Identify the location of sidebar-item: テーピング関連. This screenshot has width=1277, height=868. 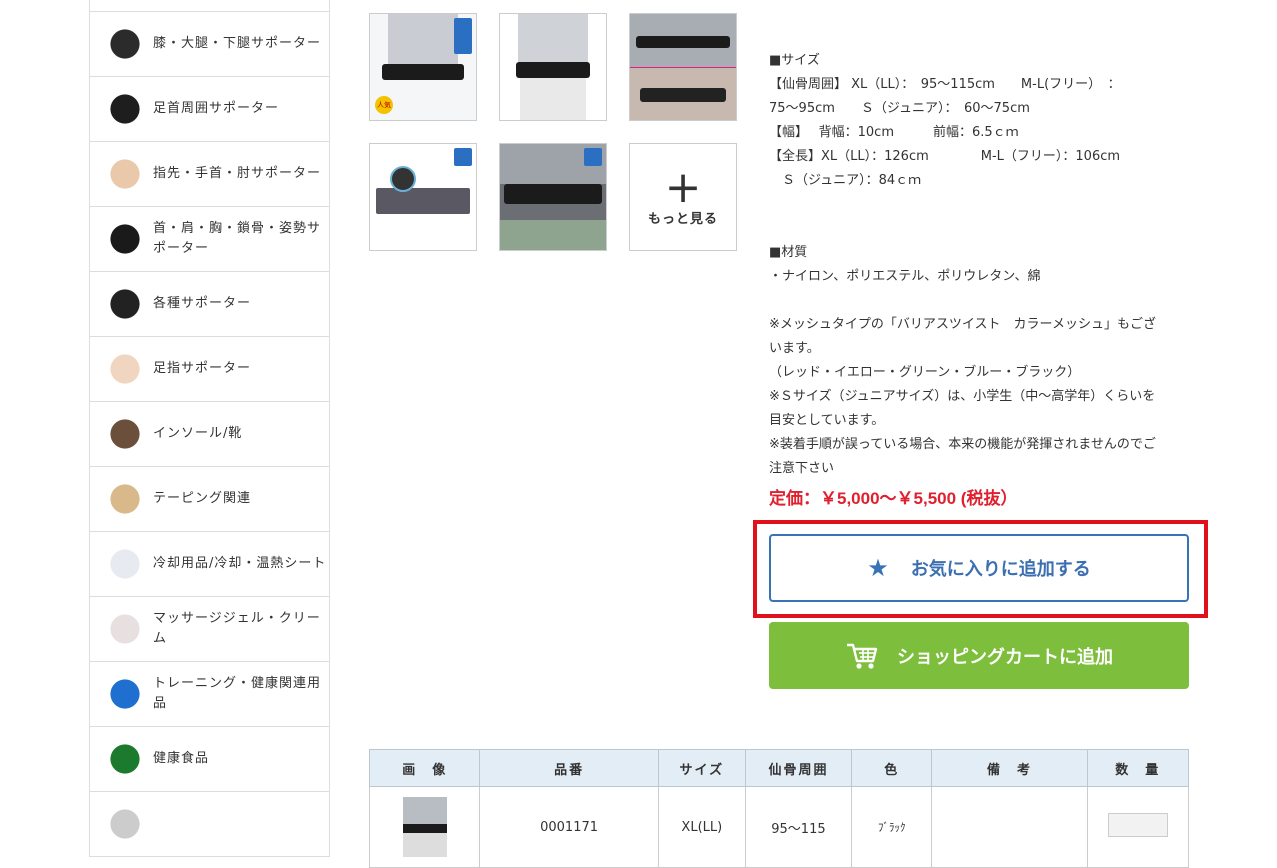
(209, 499).